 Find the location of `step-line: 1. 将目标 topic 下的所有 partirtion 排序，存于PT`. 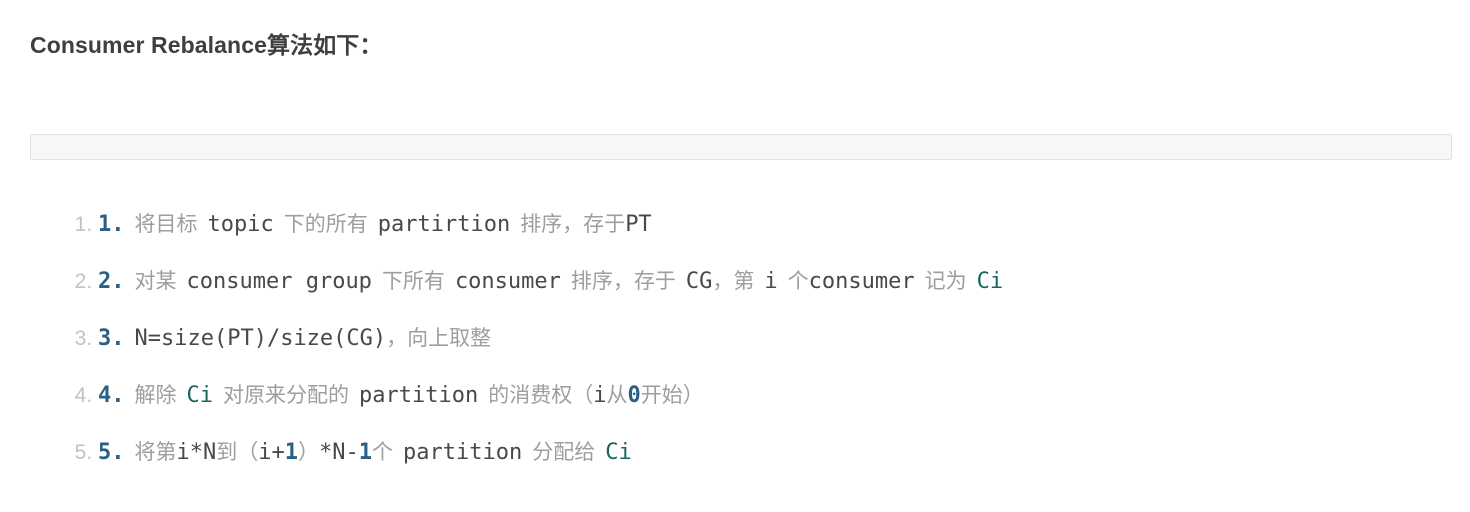

step-line: 1. 将目标 topic 下的所有 partirtion 排序，存于PT is located at coordinates (375, 224).